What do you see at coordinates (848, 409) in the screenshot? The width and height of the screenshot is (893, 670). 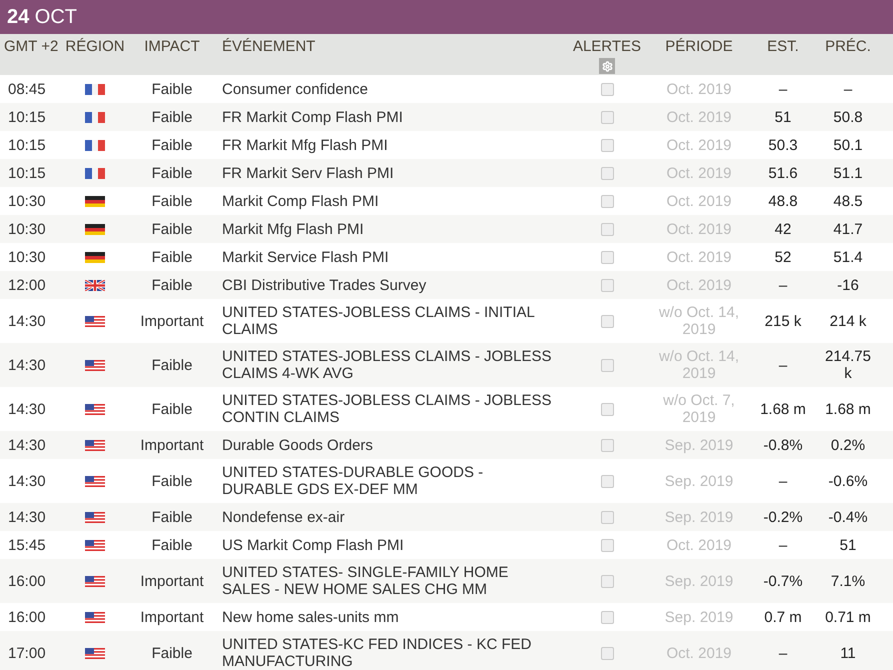 I see `previous-cell: 1.68 m` at bounding box center [848, 409].